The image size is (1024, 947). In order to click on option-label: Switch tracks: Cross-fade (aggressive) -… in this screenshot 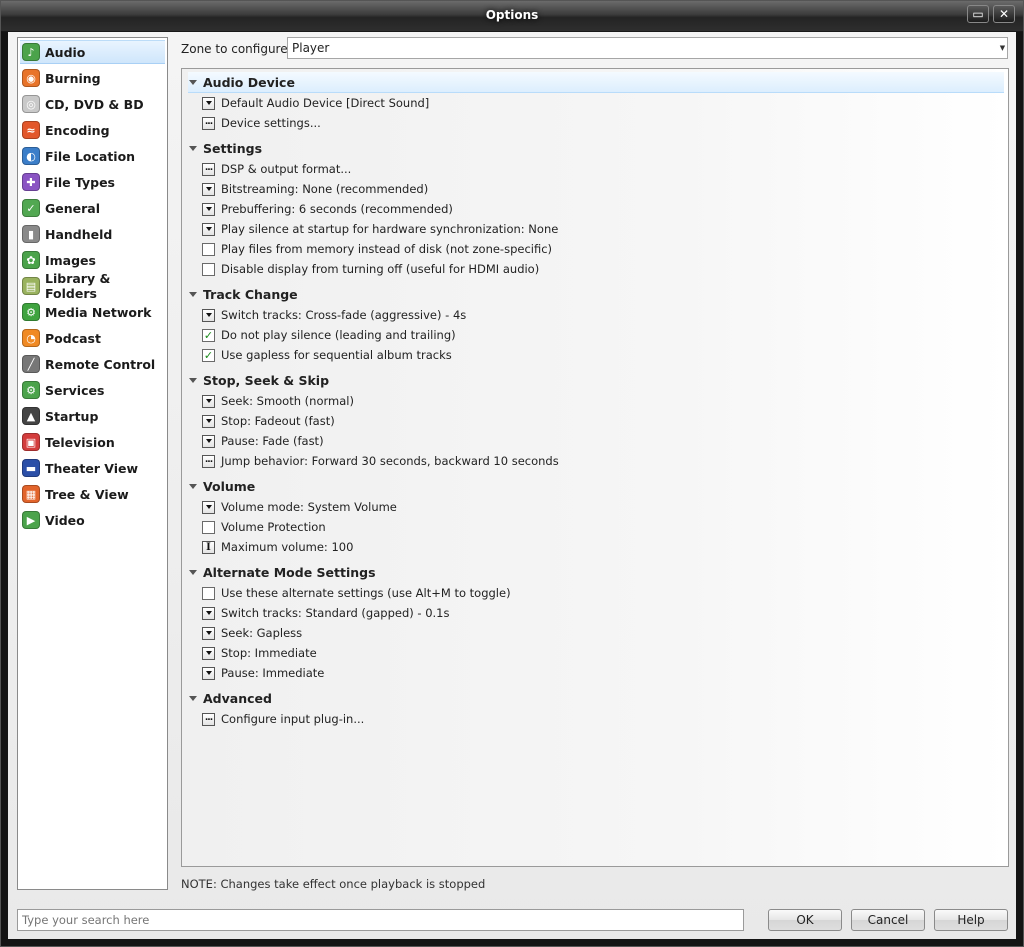, I will do `click(344, 315)`.